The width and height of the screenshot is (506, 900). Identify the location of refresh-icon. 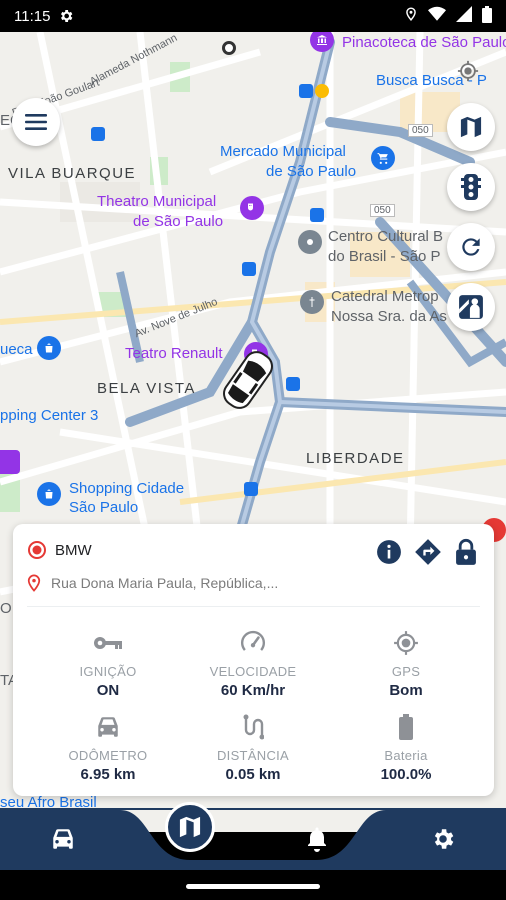
(471, 247).